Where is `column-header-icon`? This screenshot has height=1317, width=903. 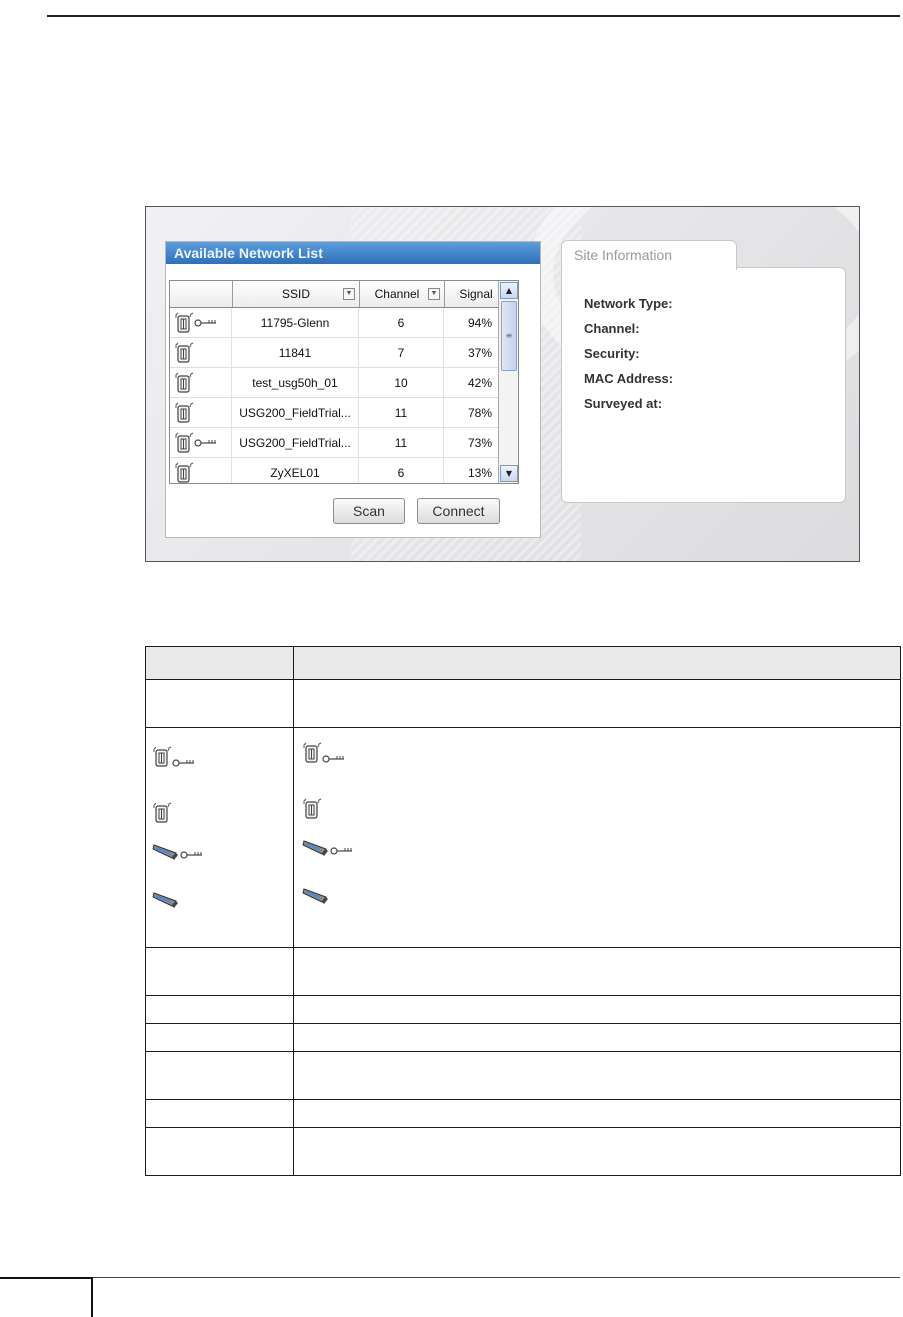 column-header-icon is located at coordinates (201, 294).